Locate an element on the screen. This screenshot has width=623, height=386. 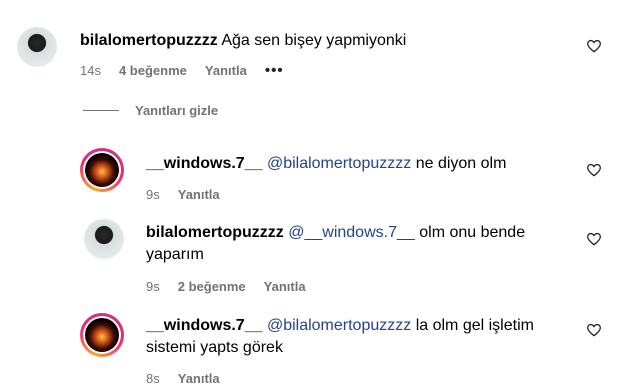
comment-text-continued: yaparım is located at coordinates (175, 254).